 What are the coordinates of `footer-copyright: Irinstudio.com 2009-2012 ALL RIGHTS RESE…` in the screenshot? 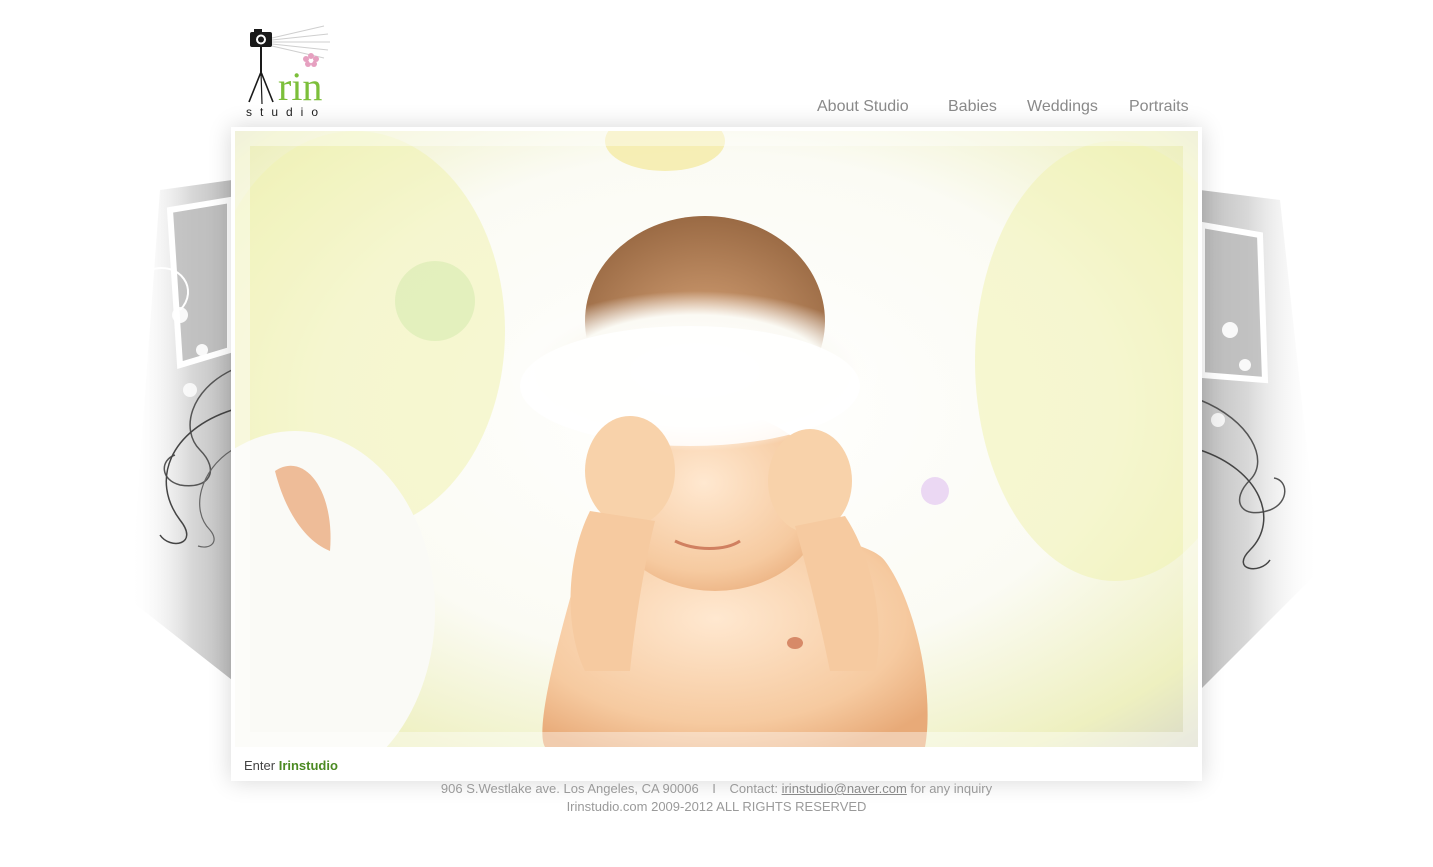 It's located at (716, 806).